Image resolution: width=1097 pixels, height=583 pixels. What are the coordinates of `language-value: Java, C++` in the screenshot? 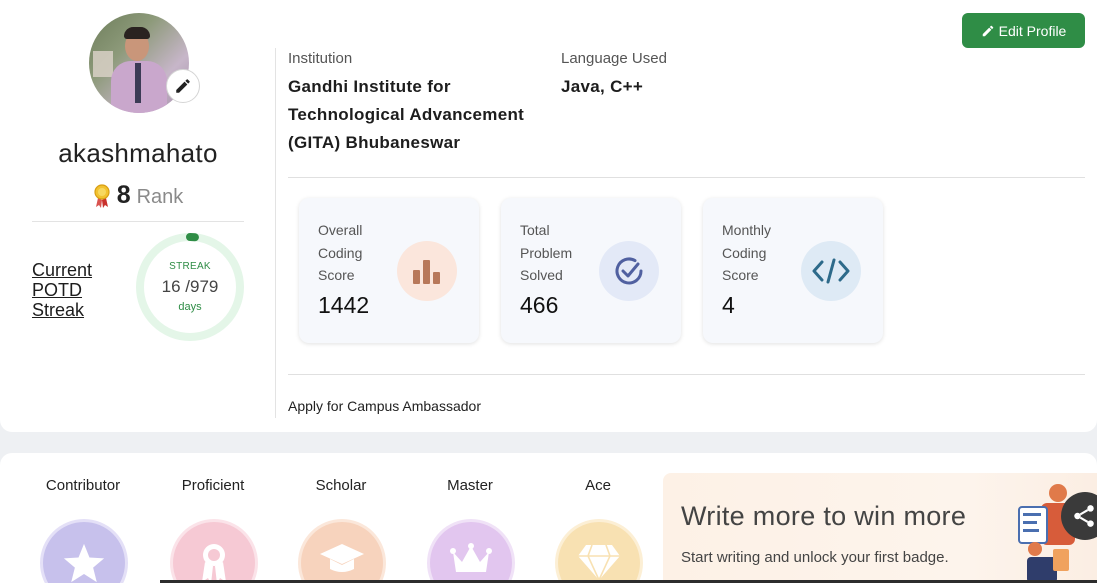 It's located at (602, 86).